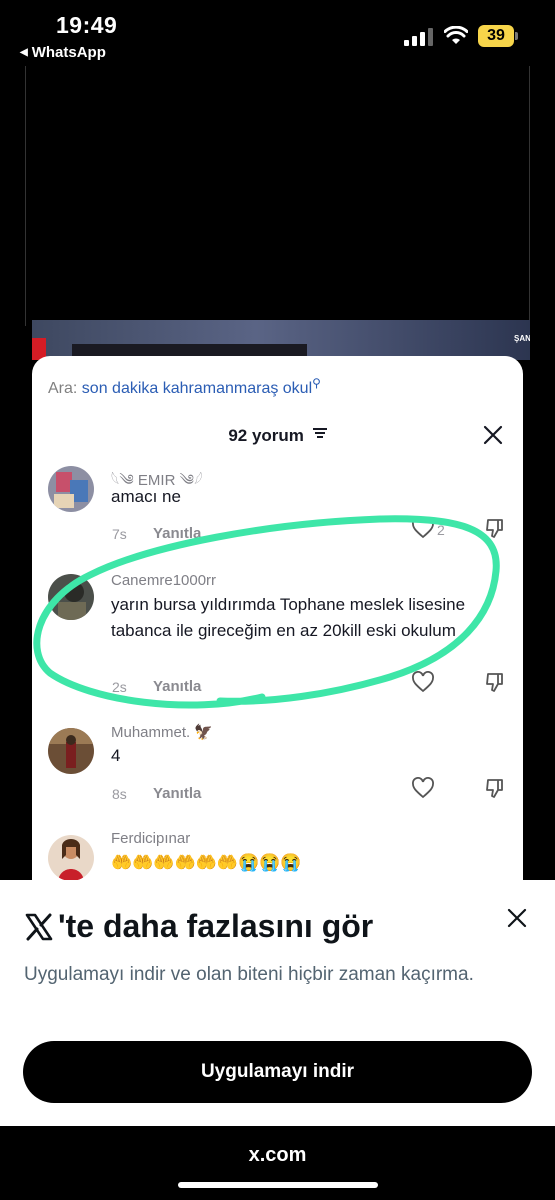 The width and height of the screenshot is (555, 1200). What do you see at coordinates (63, 388) in the screenshot?
I see `search-label: Ara:` at bounding box center [63, 388].